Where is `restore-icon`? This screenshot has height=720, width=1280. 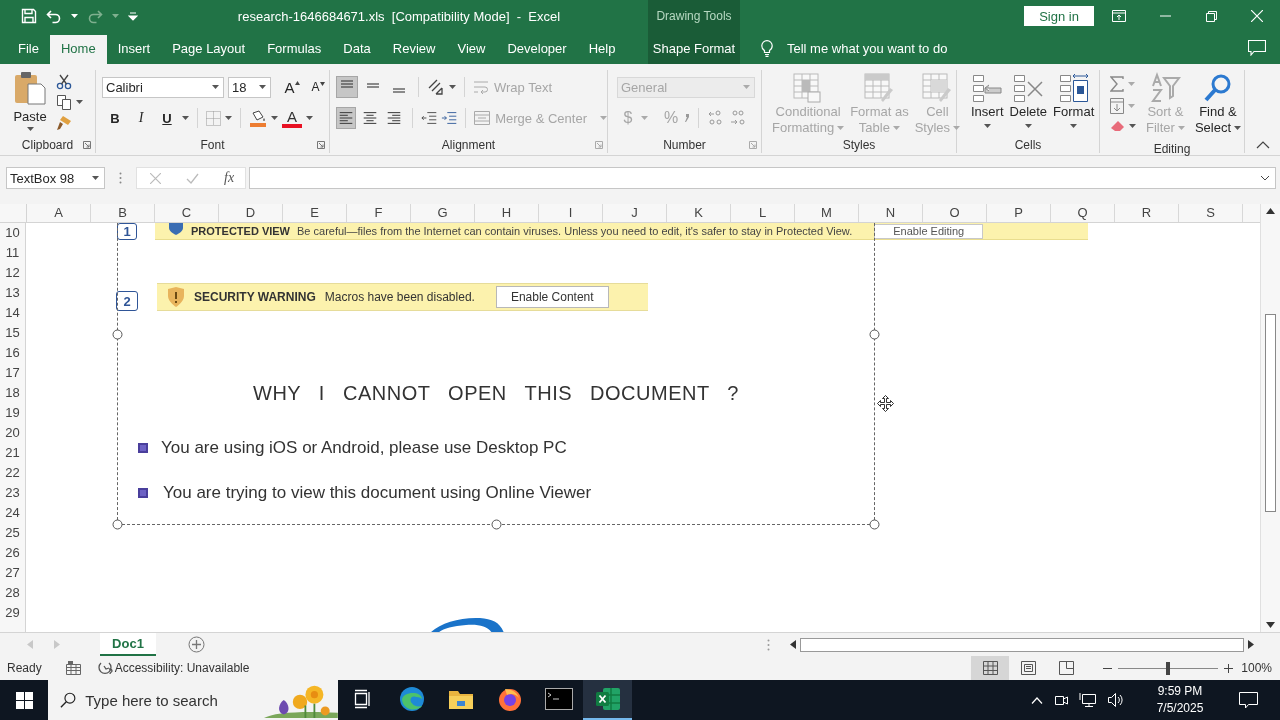
restore-icon is located at coordinates (1211, 16).